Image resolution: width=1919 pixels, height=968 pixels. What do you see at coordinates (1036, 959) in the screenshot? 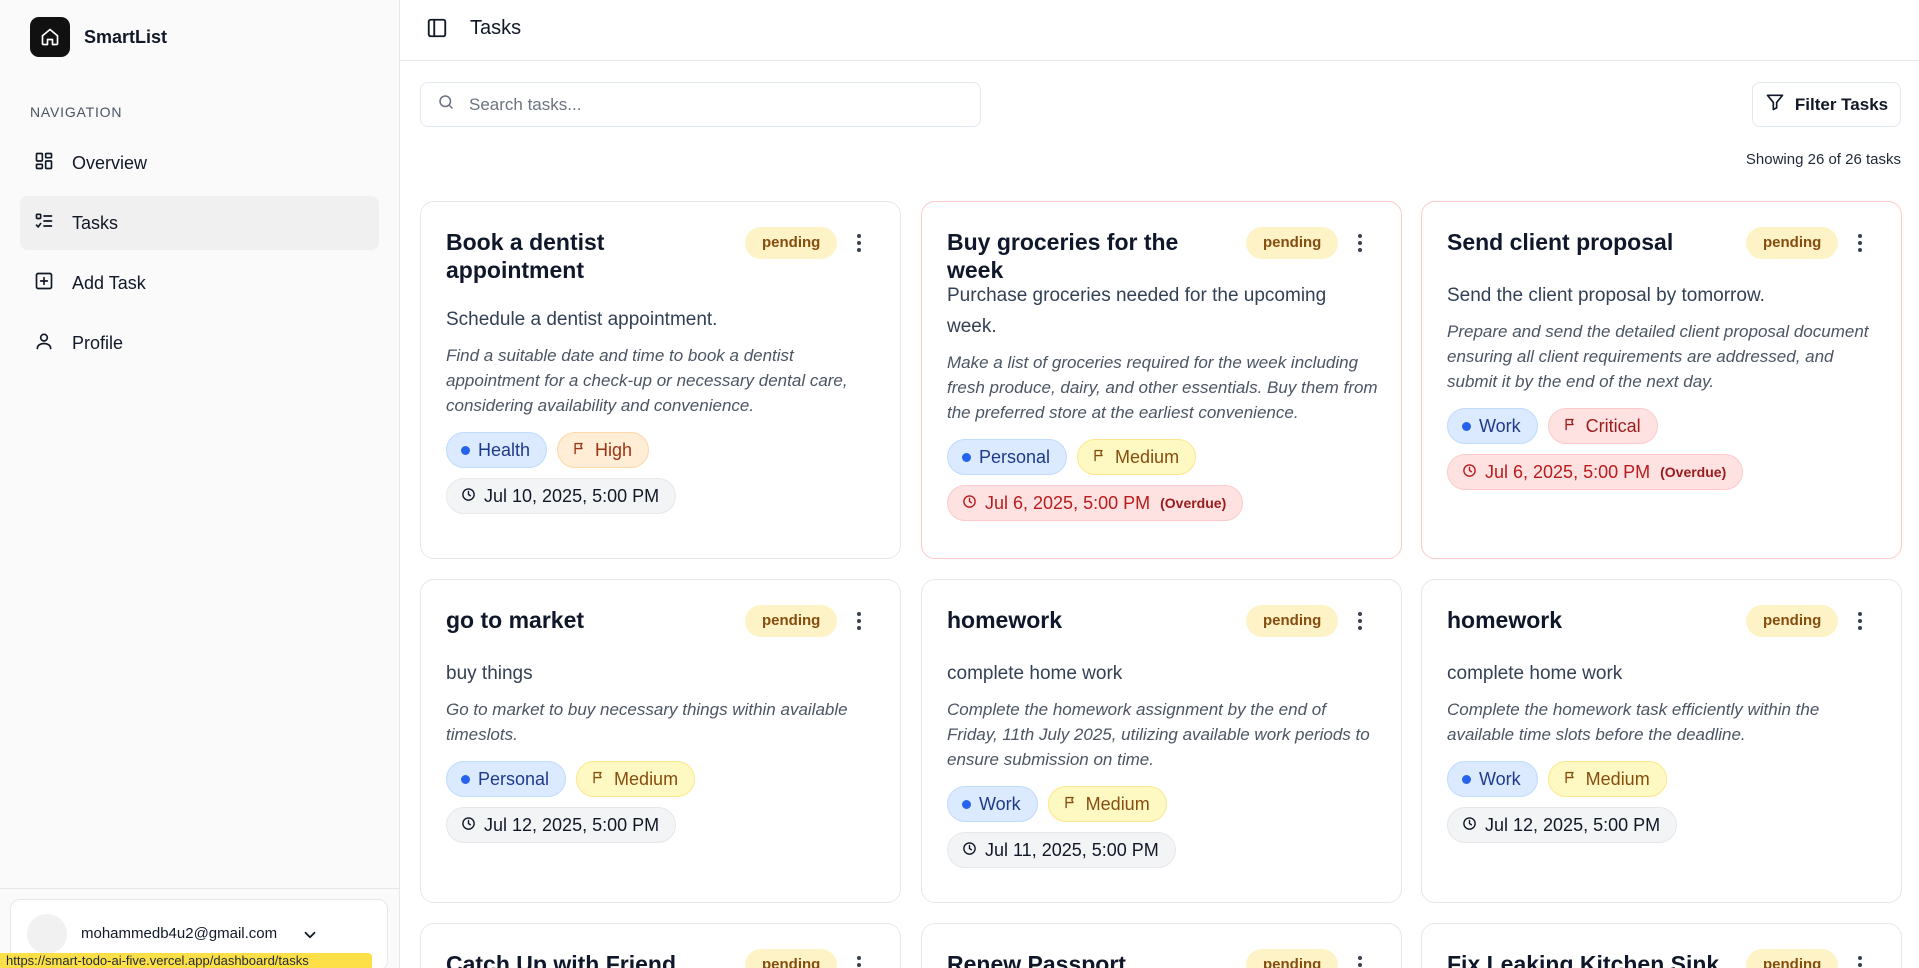
I see `task-title: Renew Passport` at bounding box center [1036, 959].